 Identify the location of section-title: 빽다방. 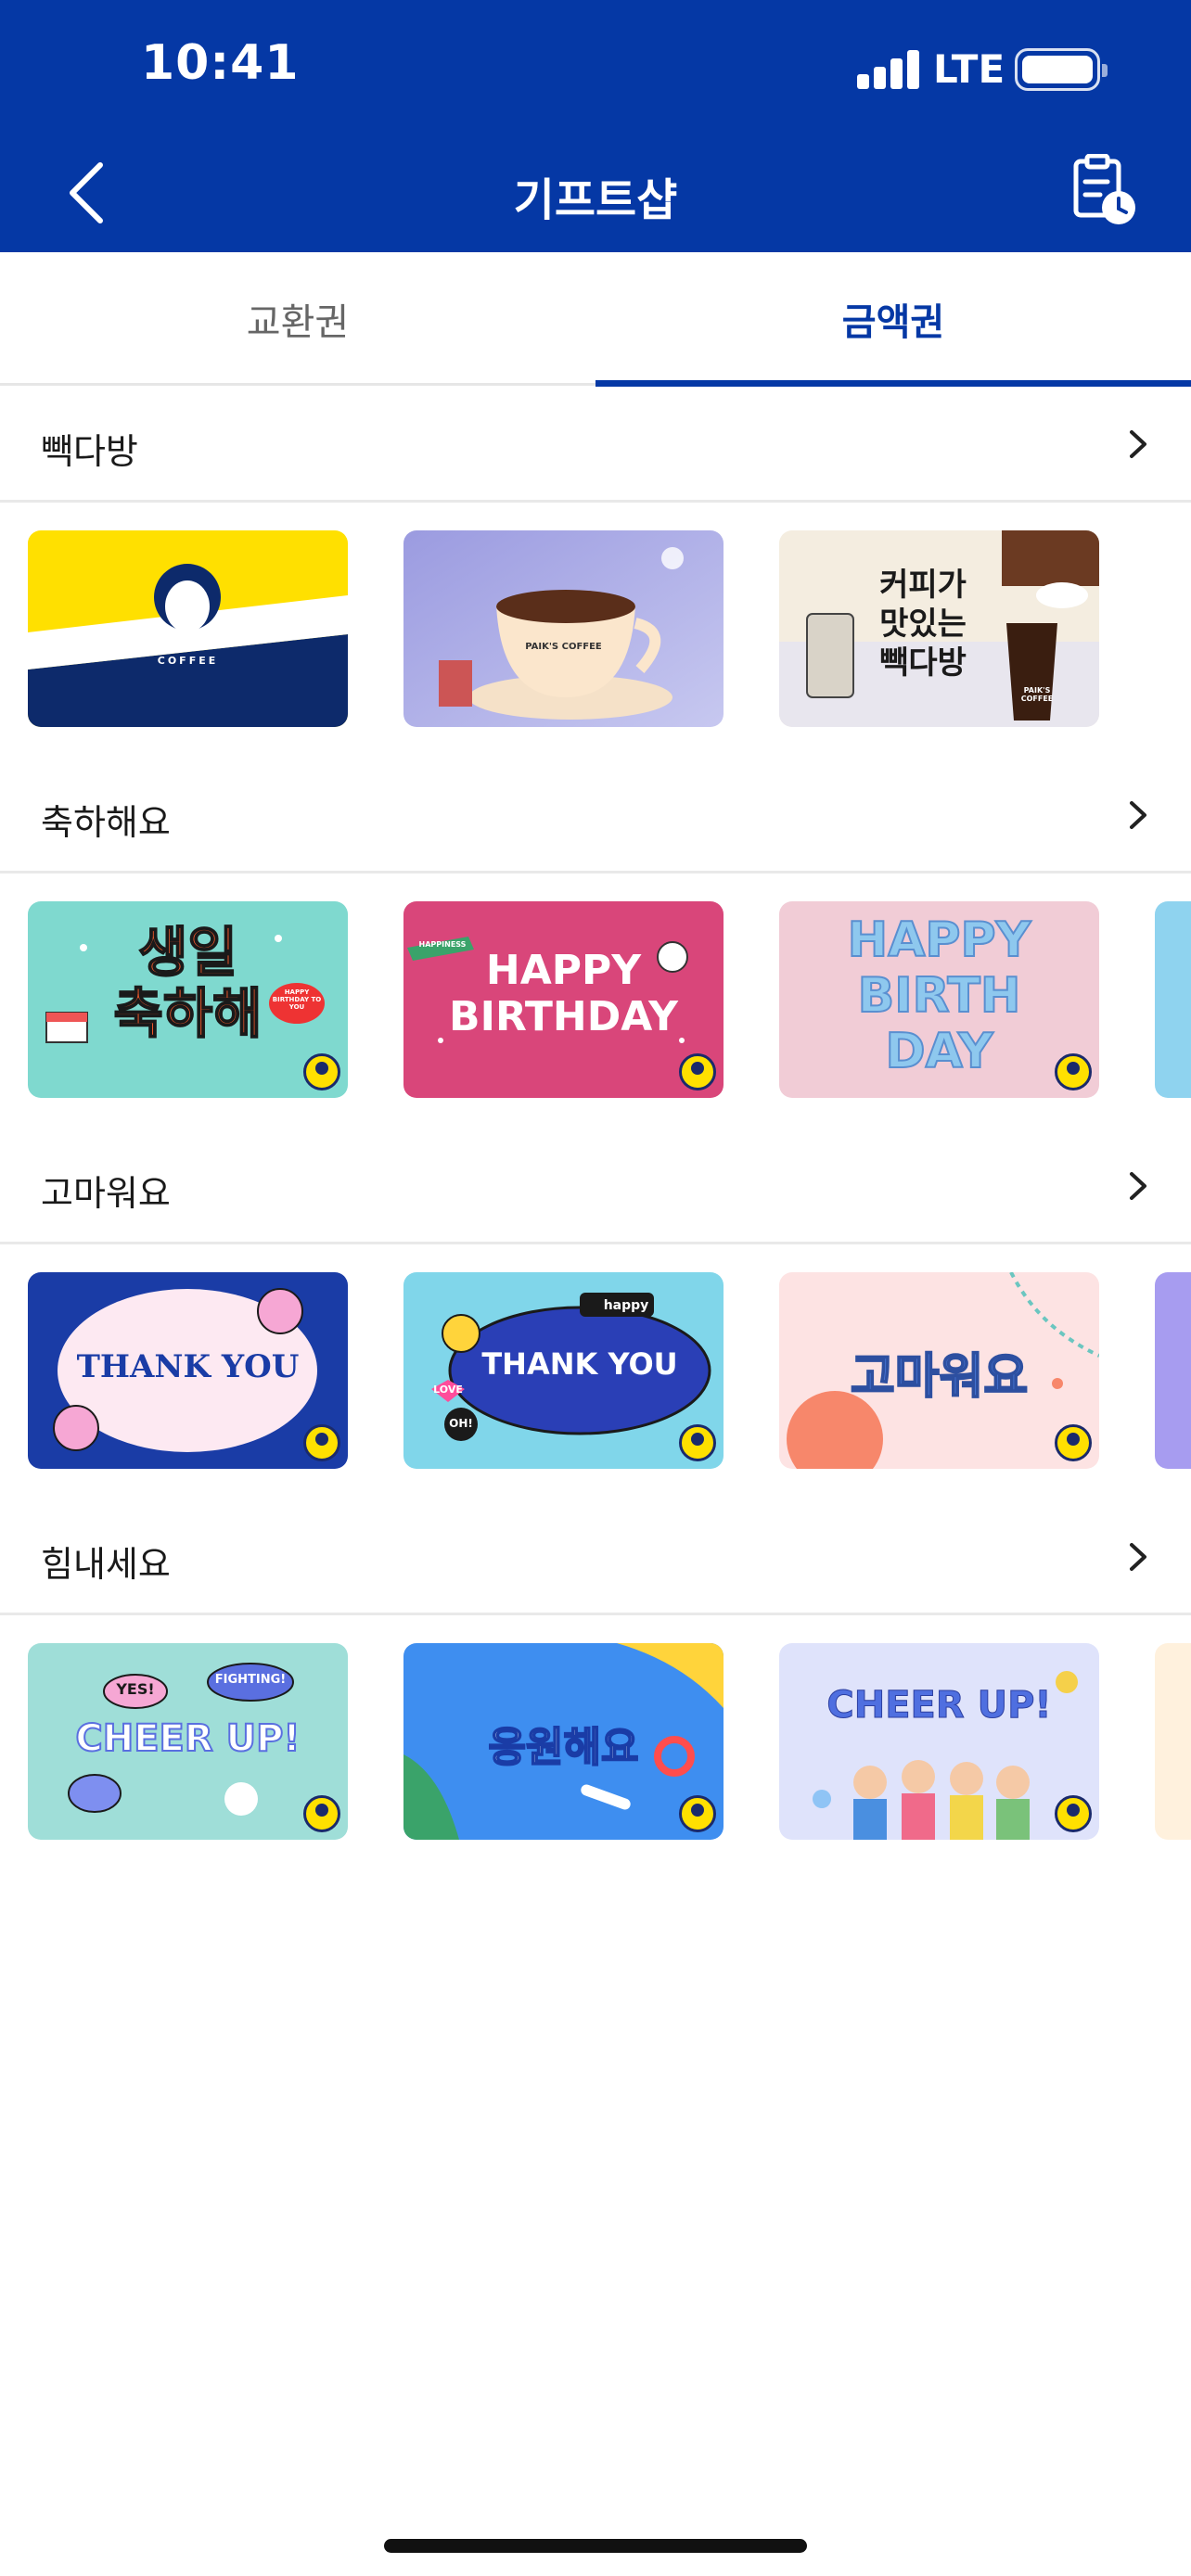
(89, 452).